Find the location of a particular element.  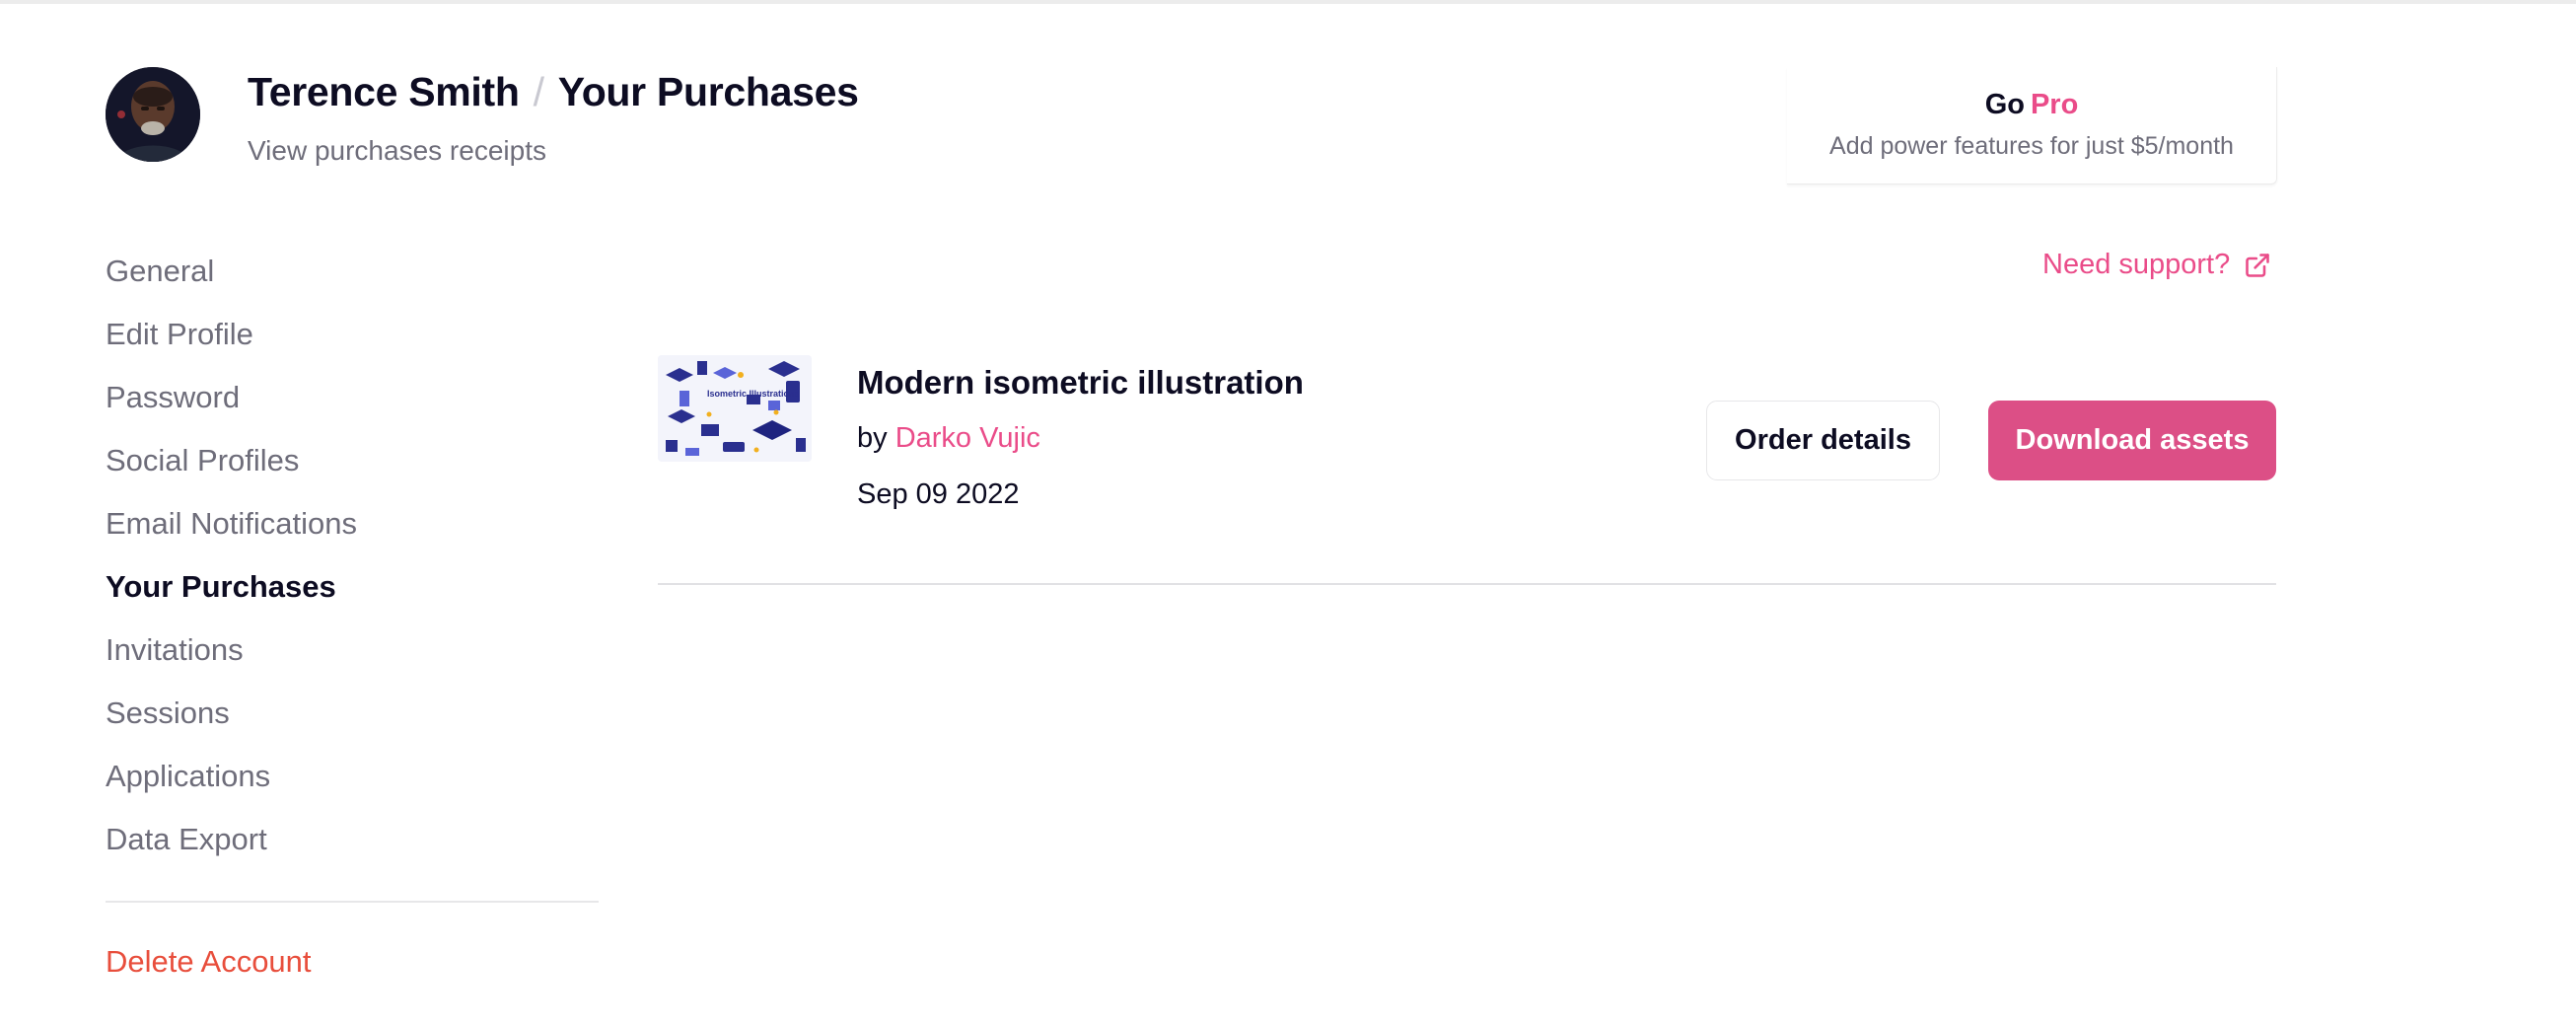

download-assets-button: Download assets is located at coordinates (2132, 440).